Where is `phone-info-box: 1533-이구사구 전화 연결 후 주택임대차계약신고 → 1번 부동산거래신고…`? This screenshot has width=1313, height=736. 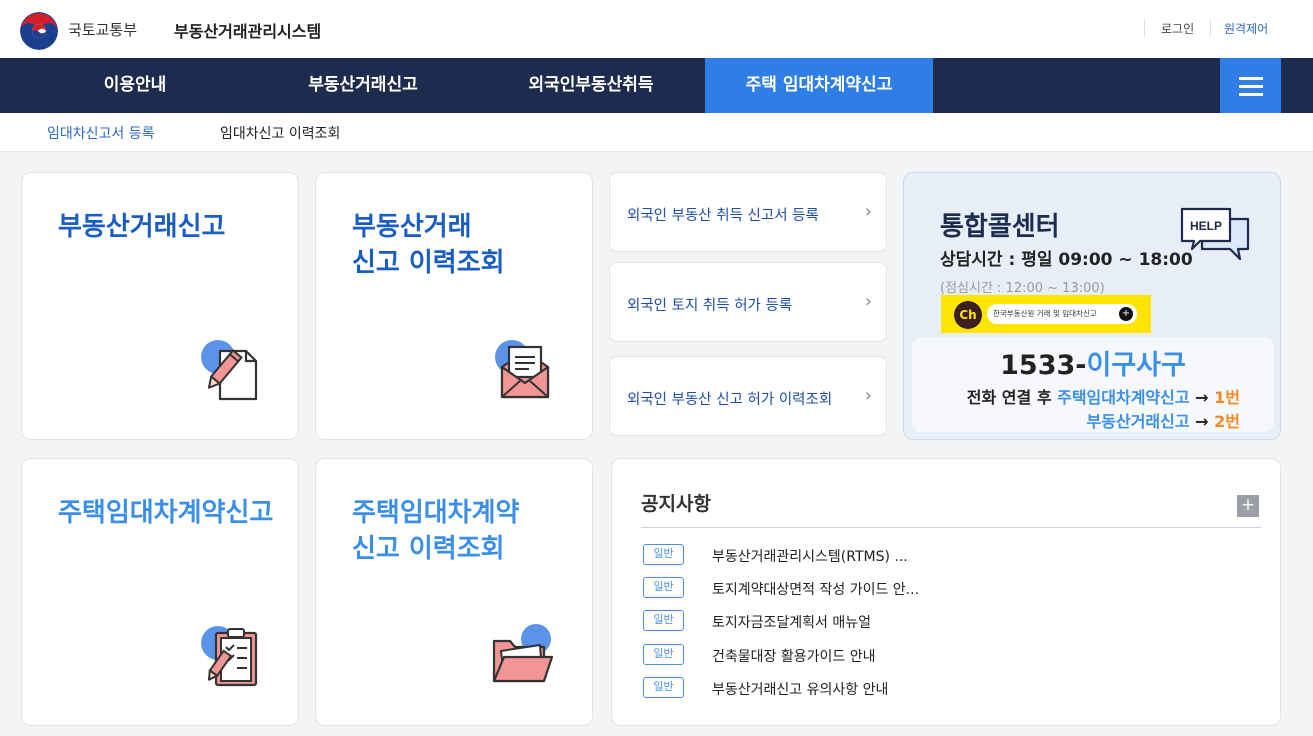 phone-info-box: 1533-이구사구 전화 연결 후 주택임대차계약신고 → 1번 부동산거래신고… is located at coordinates (1093, 384).